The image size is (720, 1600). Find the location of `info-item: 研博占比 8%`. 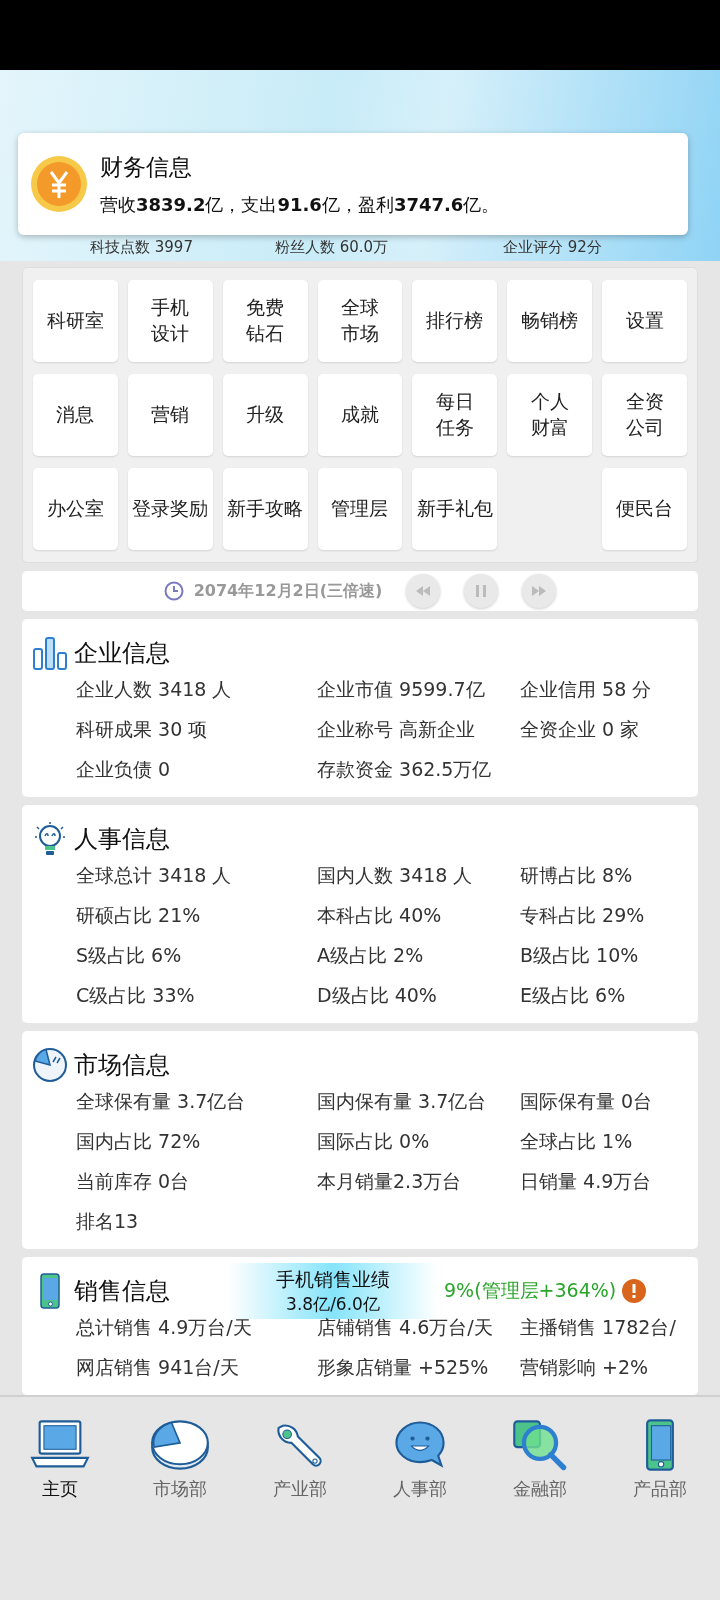

info-item: 研博占比 8% is located at coordinates (577, 875).